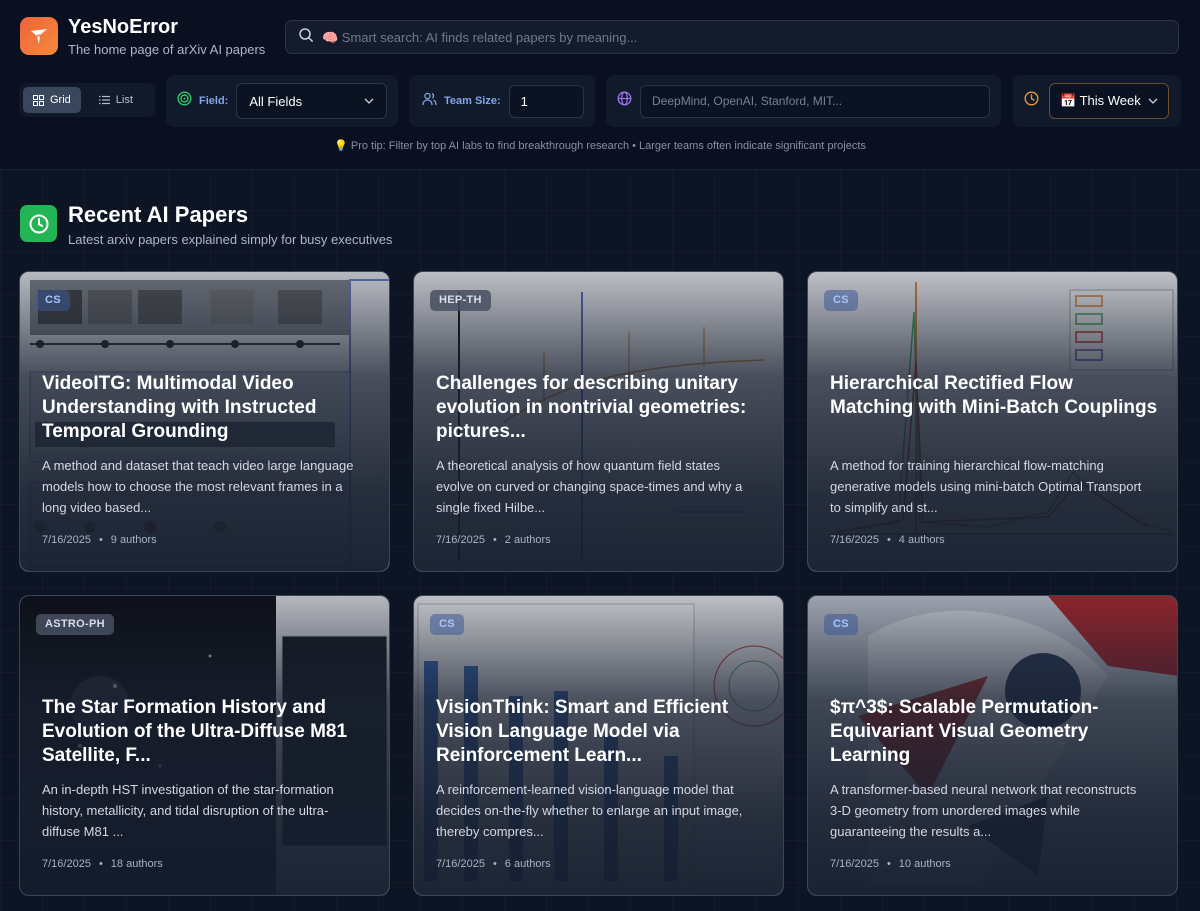  I want to click on time-select: 📅 This Week, so click(1109, 101).